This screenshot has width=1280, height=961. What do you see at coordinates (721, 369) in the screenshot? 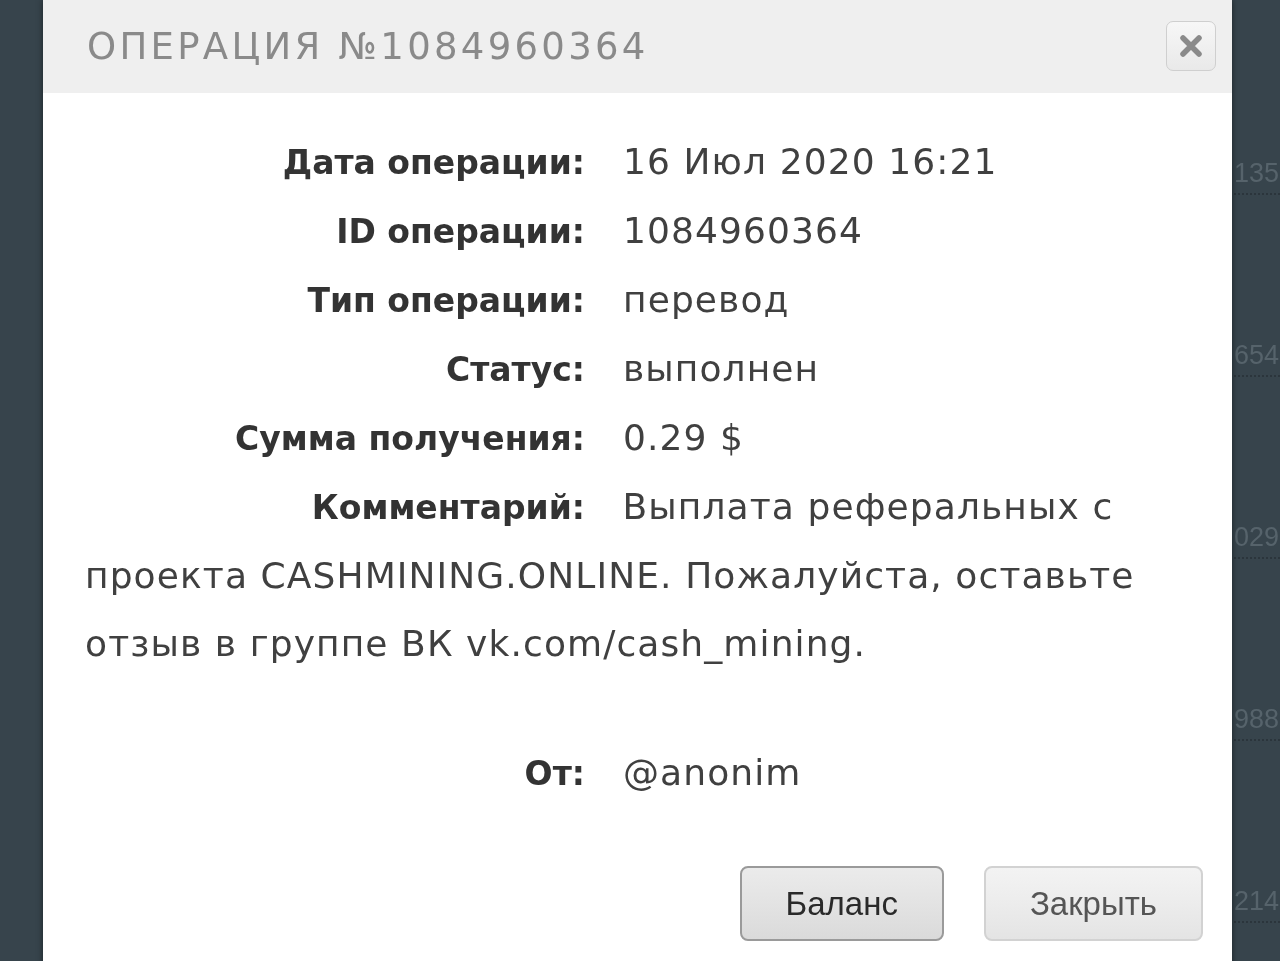
I see `detail-value: выполнен` at bounding box center [721, 369].